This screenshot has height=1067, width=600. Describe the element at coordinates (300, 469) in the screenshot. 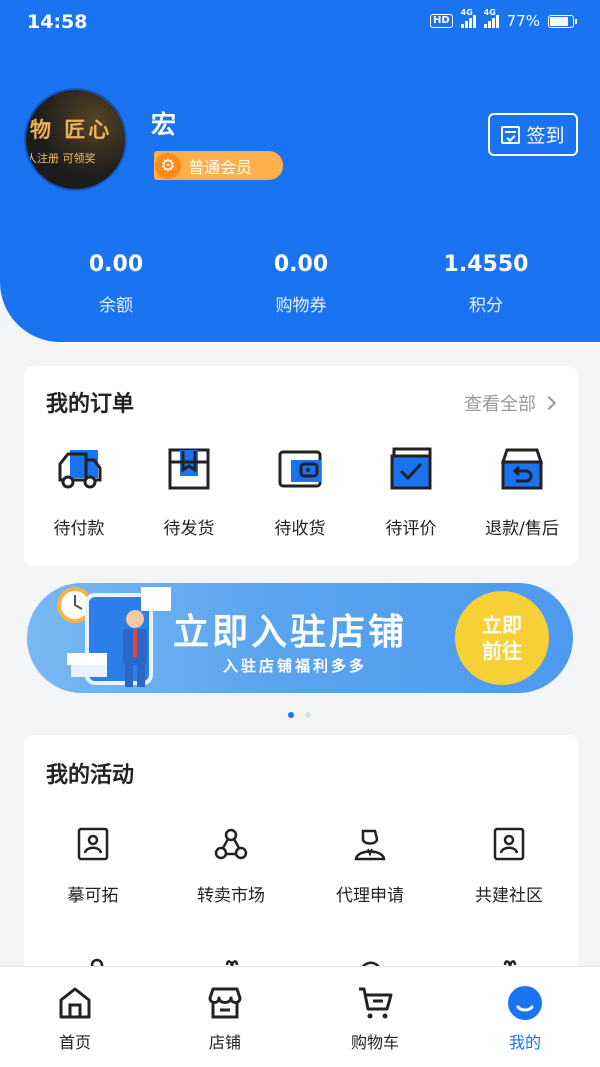

I see `wallet-icon` at that location.